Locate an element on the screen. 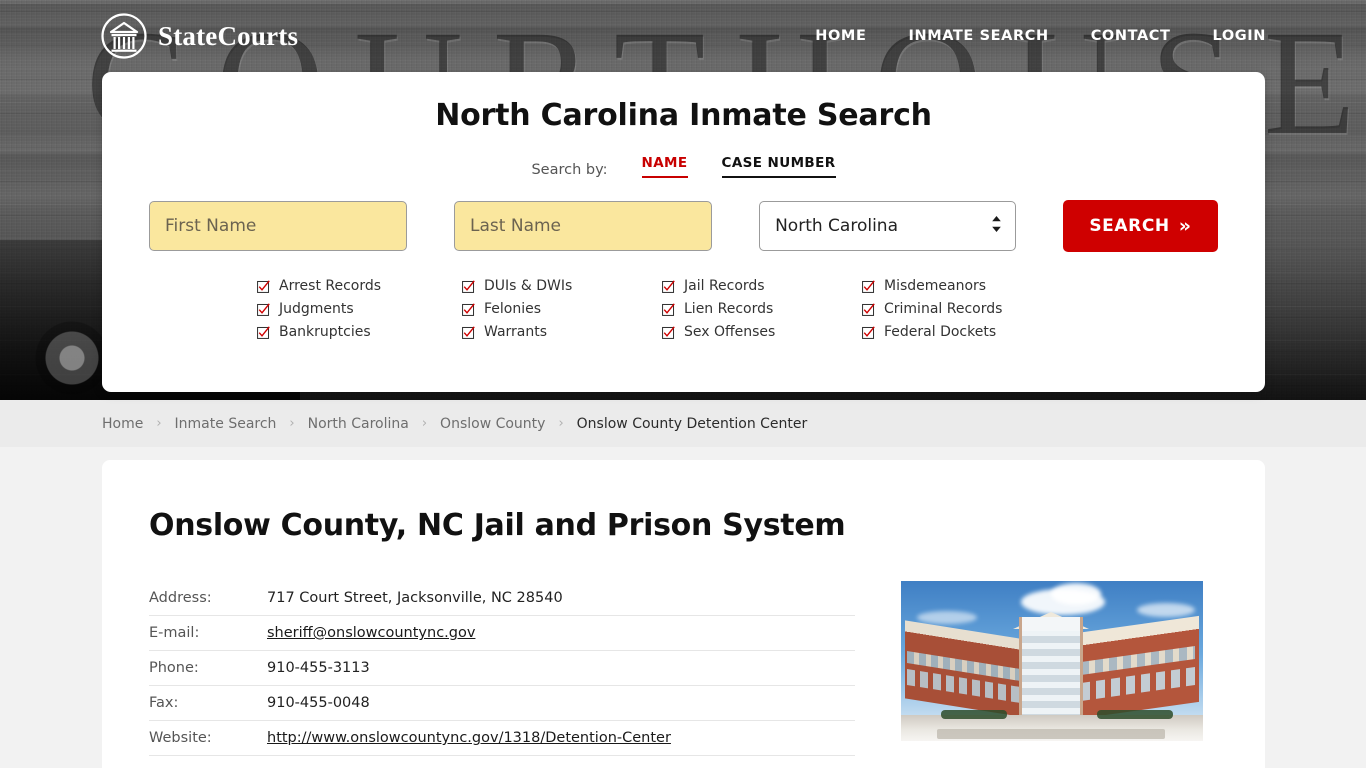  building-glass-entrance is located at coordinates (1051, 669).